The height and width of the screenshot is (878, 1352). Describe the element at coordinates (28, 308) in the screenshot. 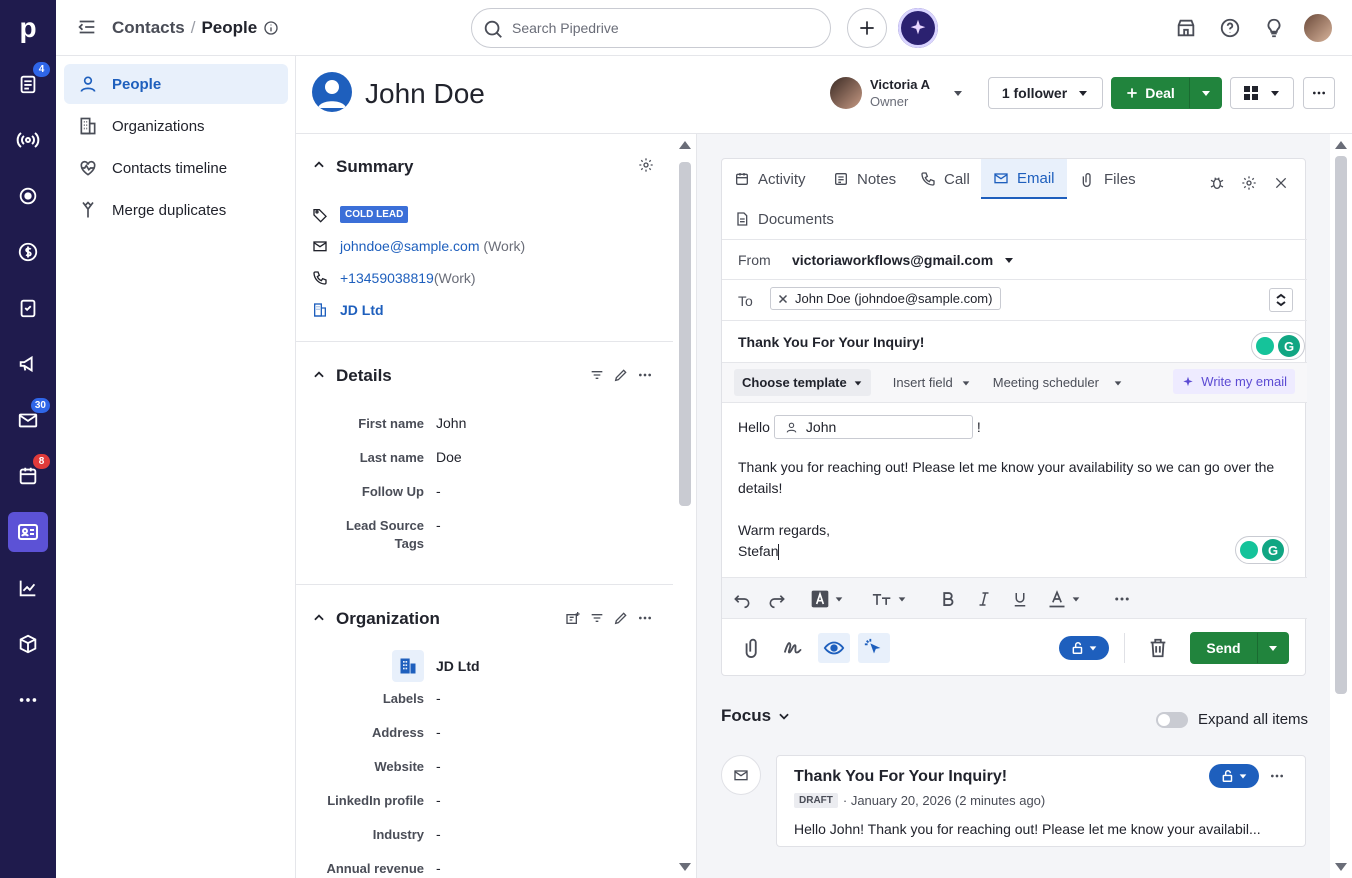

I see `rail-tasks` at that location.